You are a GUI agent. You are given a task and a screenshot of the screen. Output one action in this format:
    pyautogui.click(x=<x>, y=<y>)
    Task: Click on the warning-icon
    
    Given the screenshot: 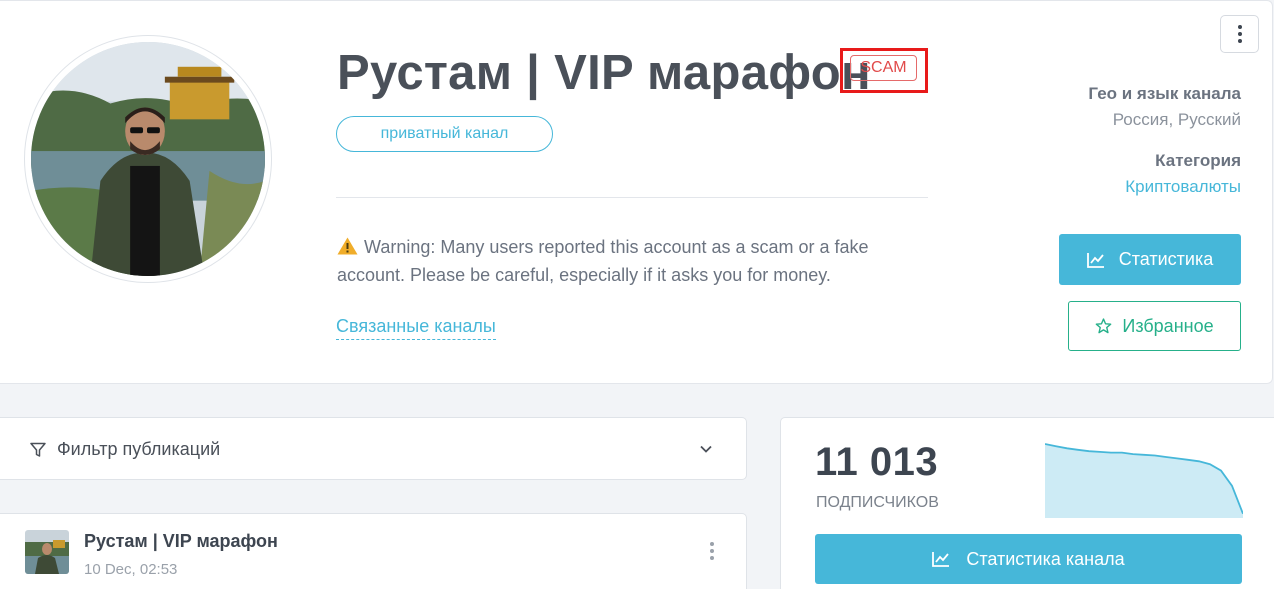 What is the action you would take?
    pyautogui.click(x=347, y=246)
    